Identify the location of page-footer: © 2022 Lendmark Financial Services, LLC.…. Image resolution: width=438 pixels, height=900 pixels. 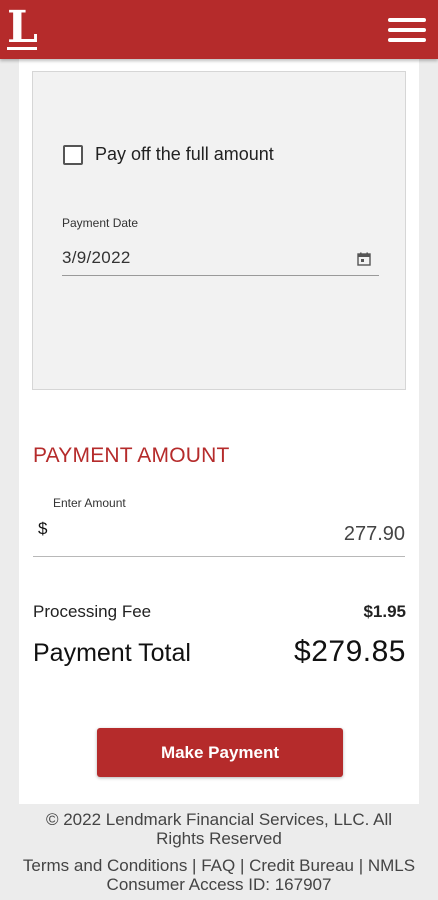
(219, 852).